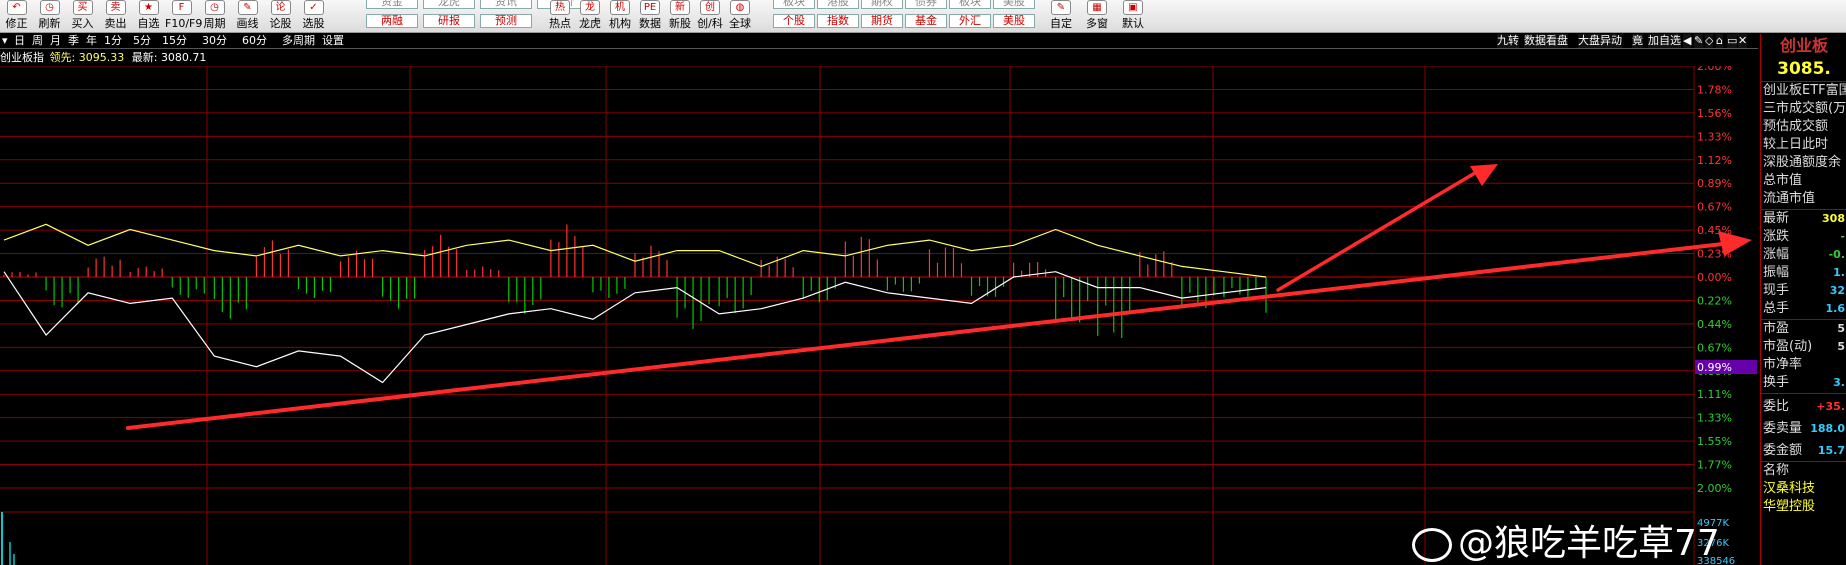 The height and width of the screenshot is (565, 1846). What do you see at coordinates (55, 41) in the screenshot?
I see `period-tab-2: 月` at bounding box center [55, 41].